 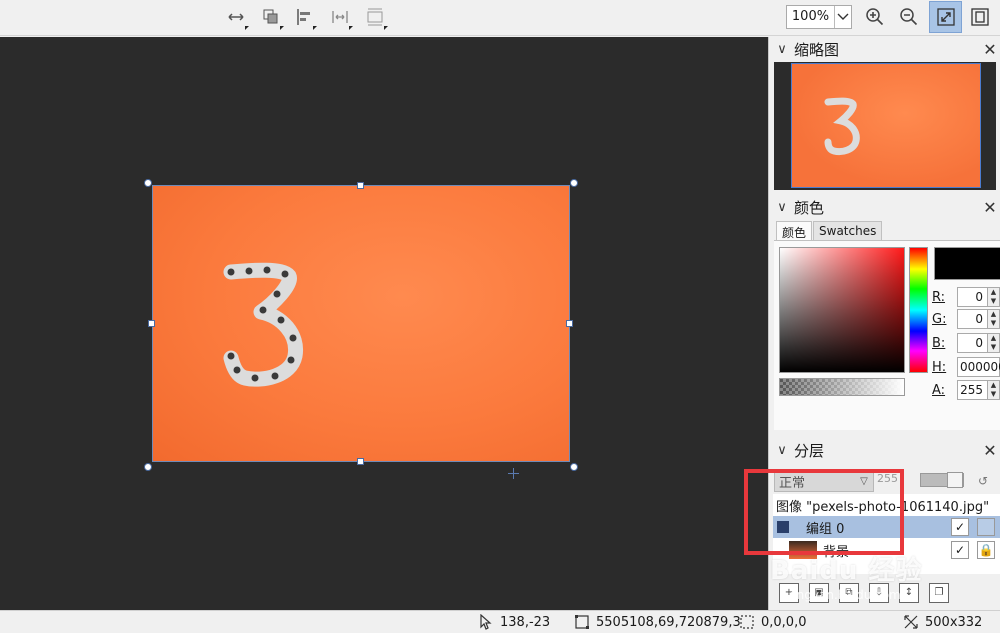 I want to click on thumbnail-panel-header: ∨ 缩略图 ✕, so click(x=886, y=49).